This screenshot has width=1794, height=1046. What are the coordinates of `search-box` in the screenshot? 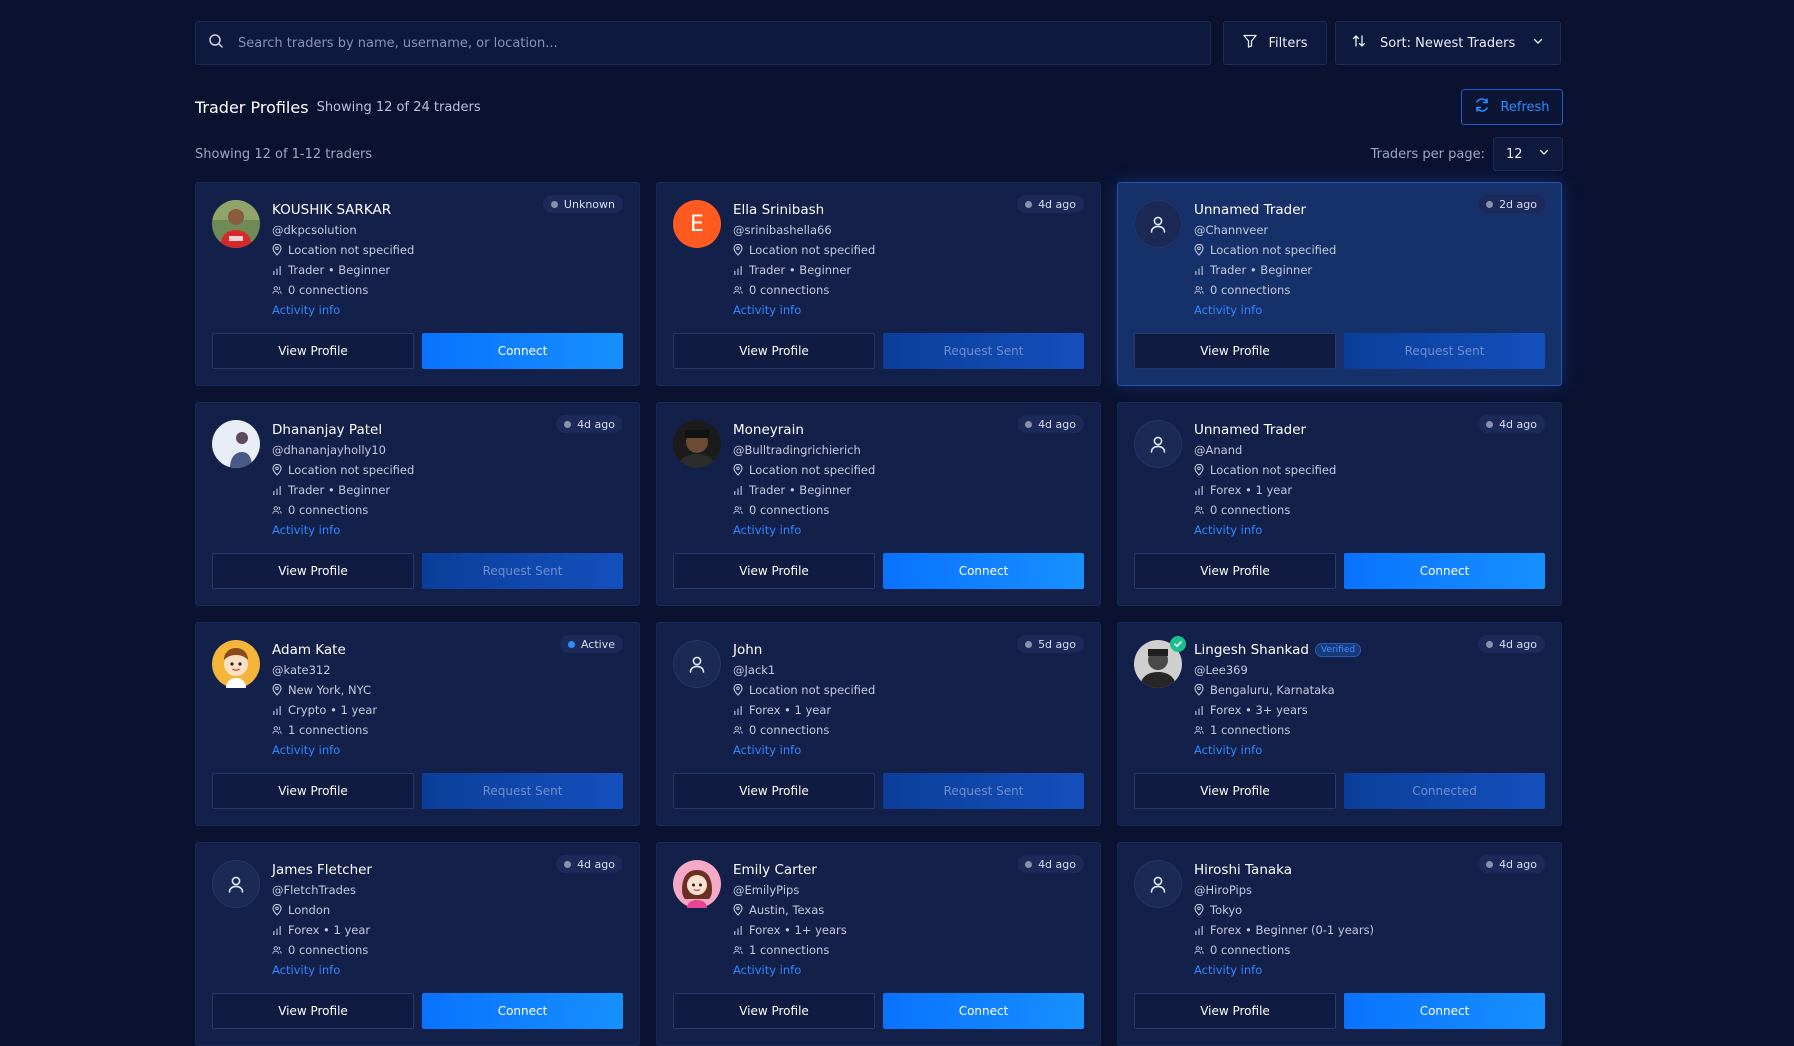 It's located at (703, 43).